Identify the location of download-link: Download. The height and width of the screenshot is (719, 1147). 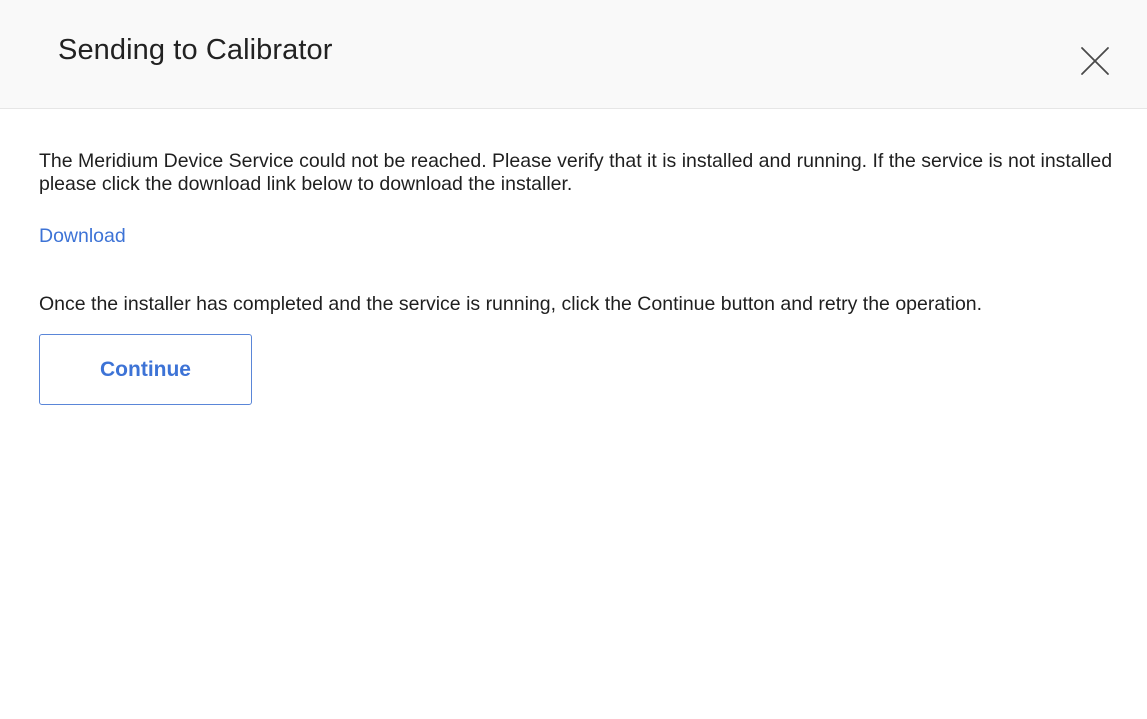
(82, 236).